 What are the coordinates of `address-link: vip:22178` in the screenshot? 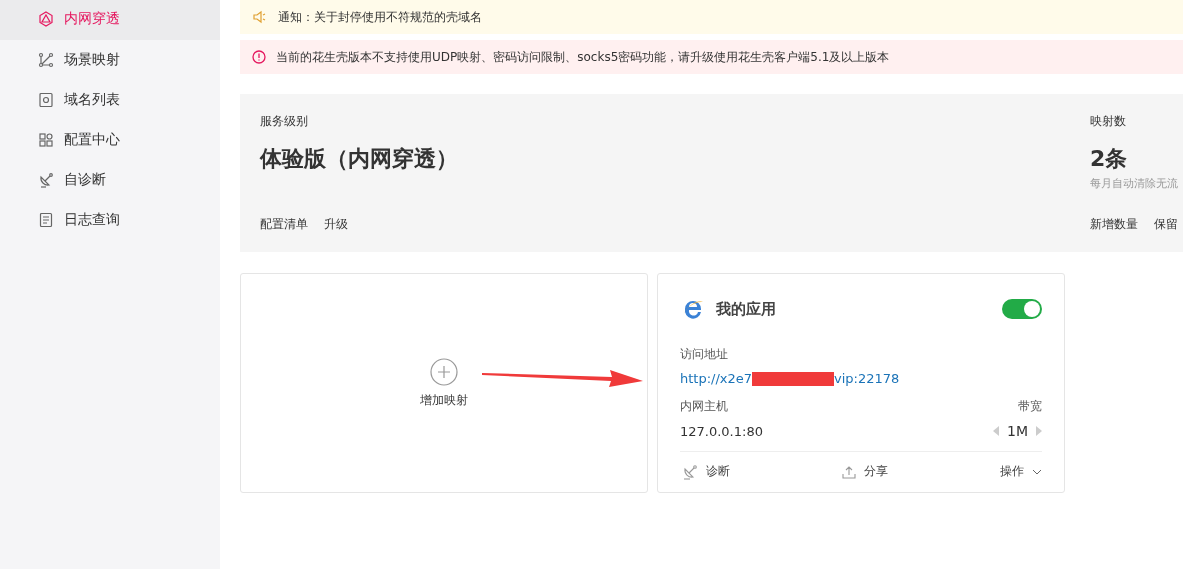 It's located at (867, 378).